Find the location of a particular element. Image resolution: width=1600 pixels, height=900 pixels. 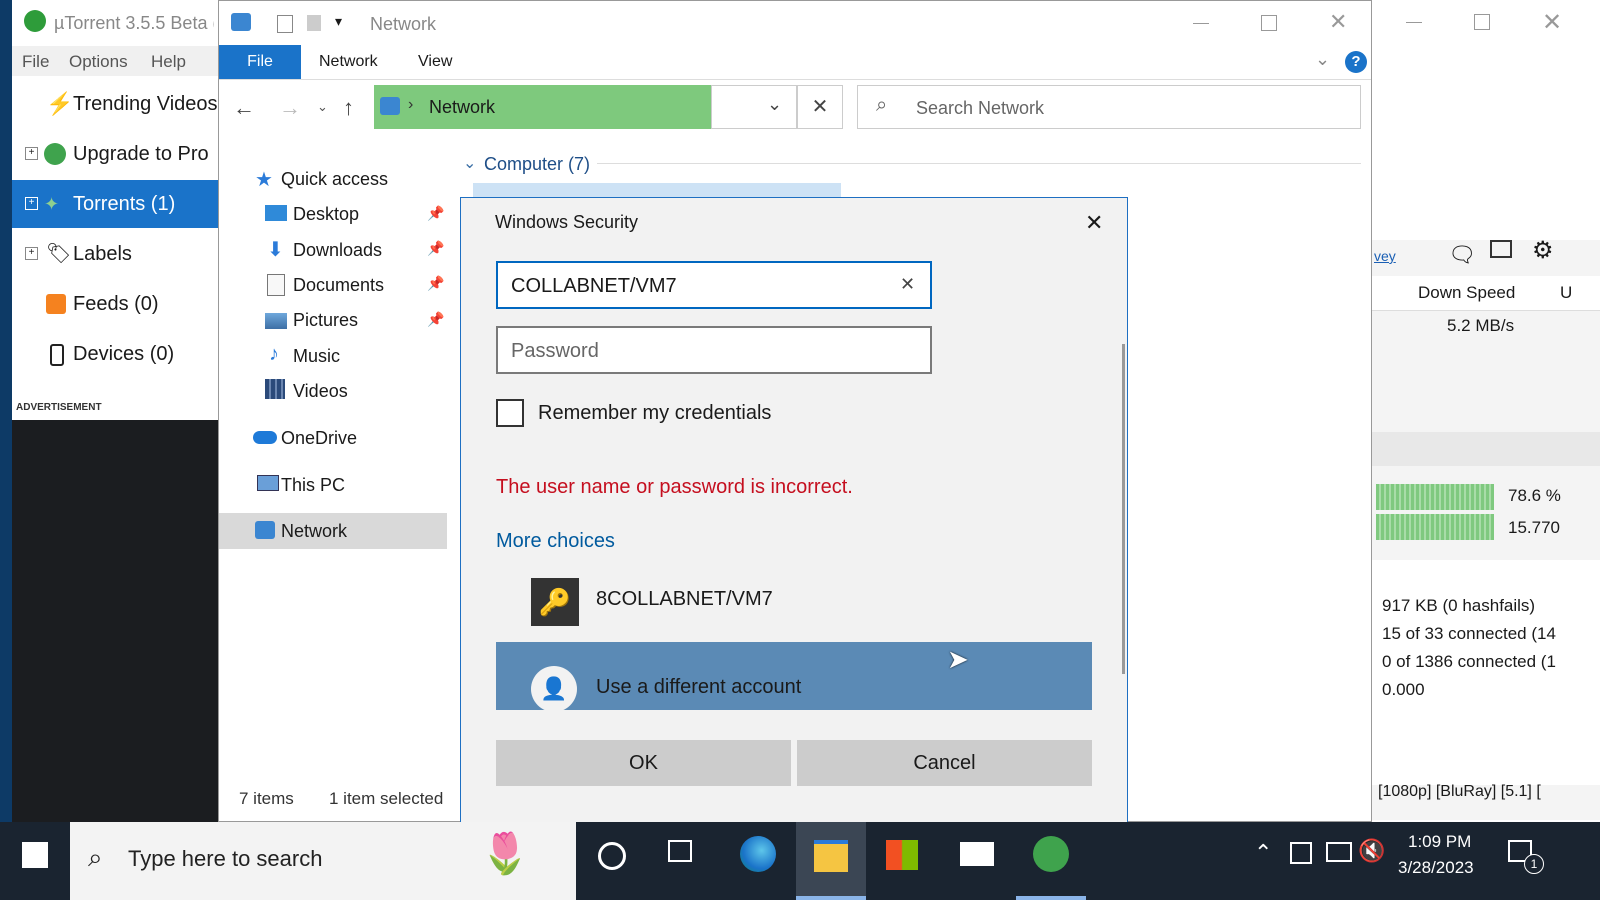

utorrent-minimize-button is located at coordinates (1414, 22).